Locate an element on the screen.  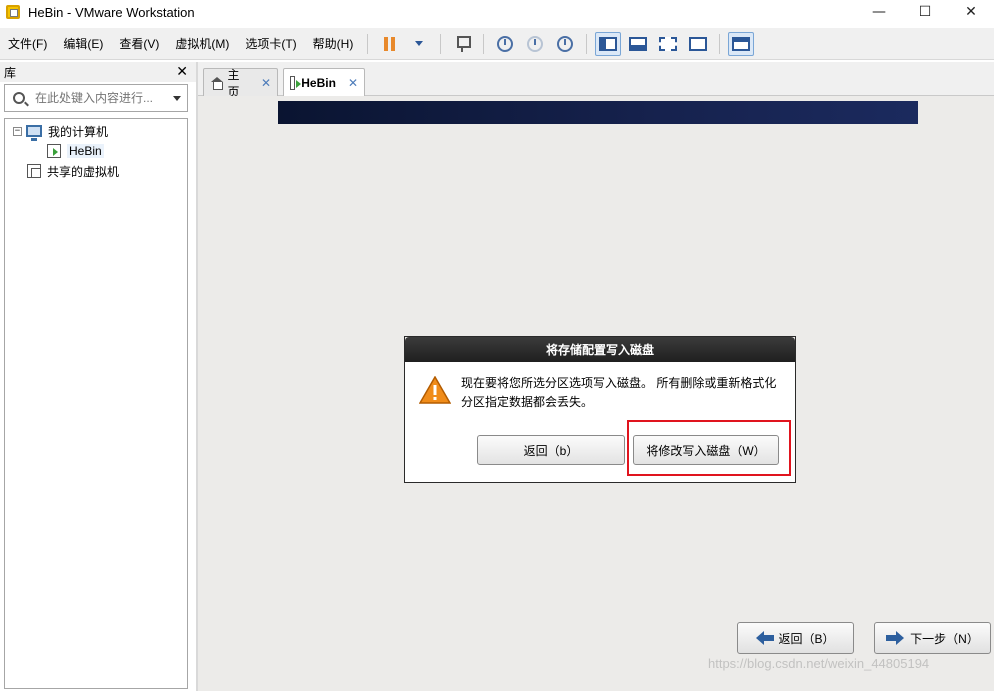
menu-toolbar: 文件(F) 编辑(E) 查看(V) 虚拟机(M) 选项卡(T) 帮助(H) is located at coordinates (497, 44).